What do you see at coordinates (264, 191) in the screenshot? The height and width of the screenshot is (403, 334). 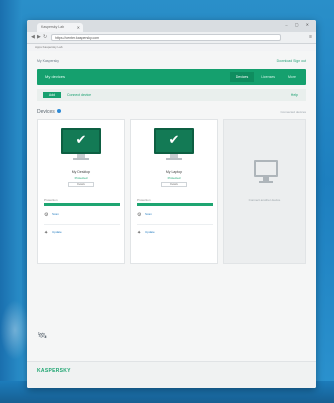 I see `add-device-card: Connect another device` at bounding box center [264, 191].